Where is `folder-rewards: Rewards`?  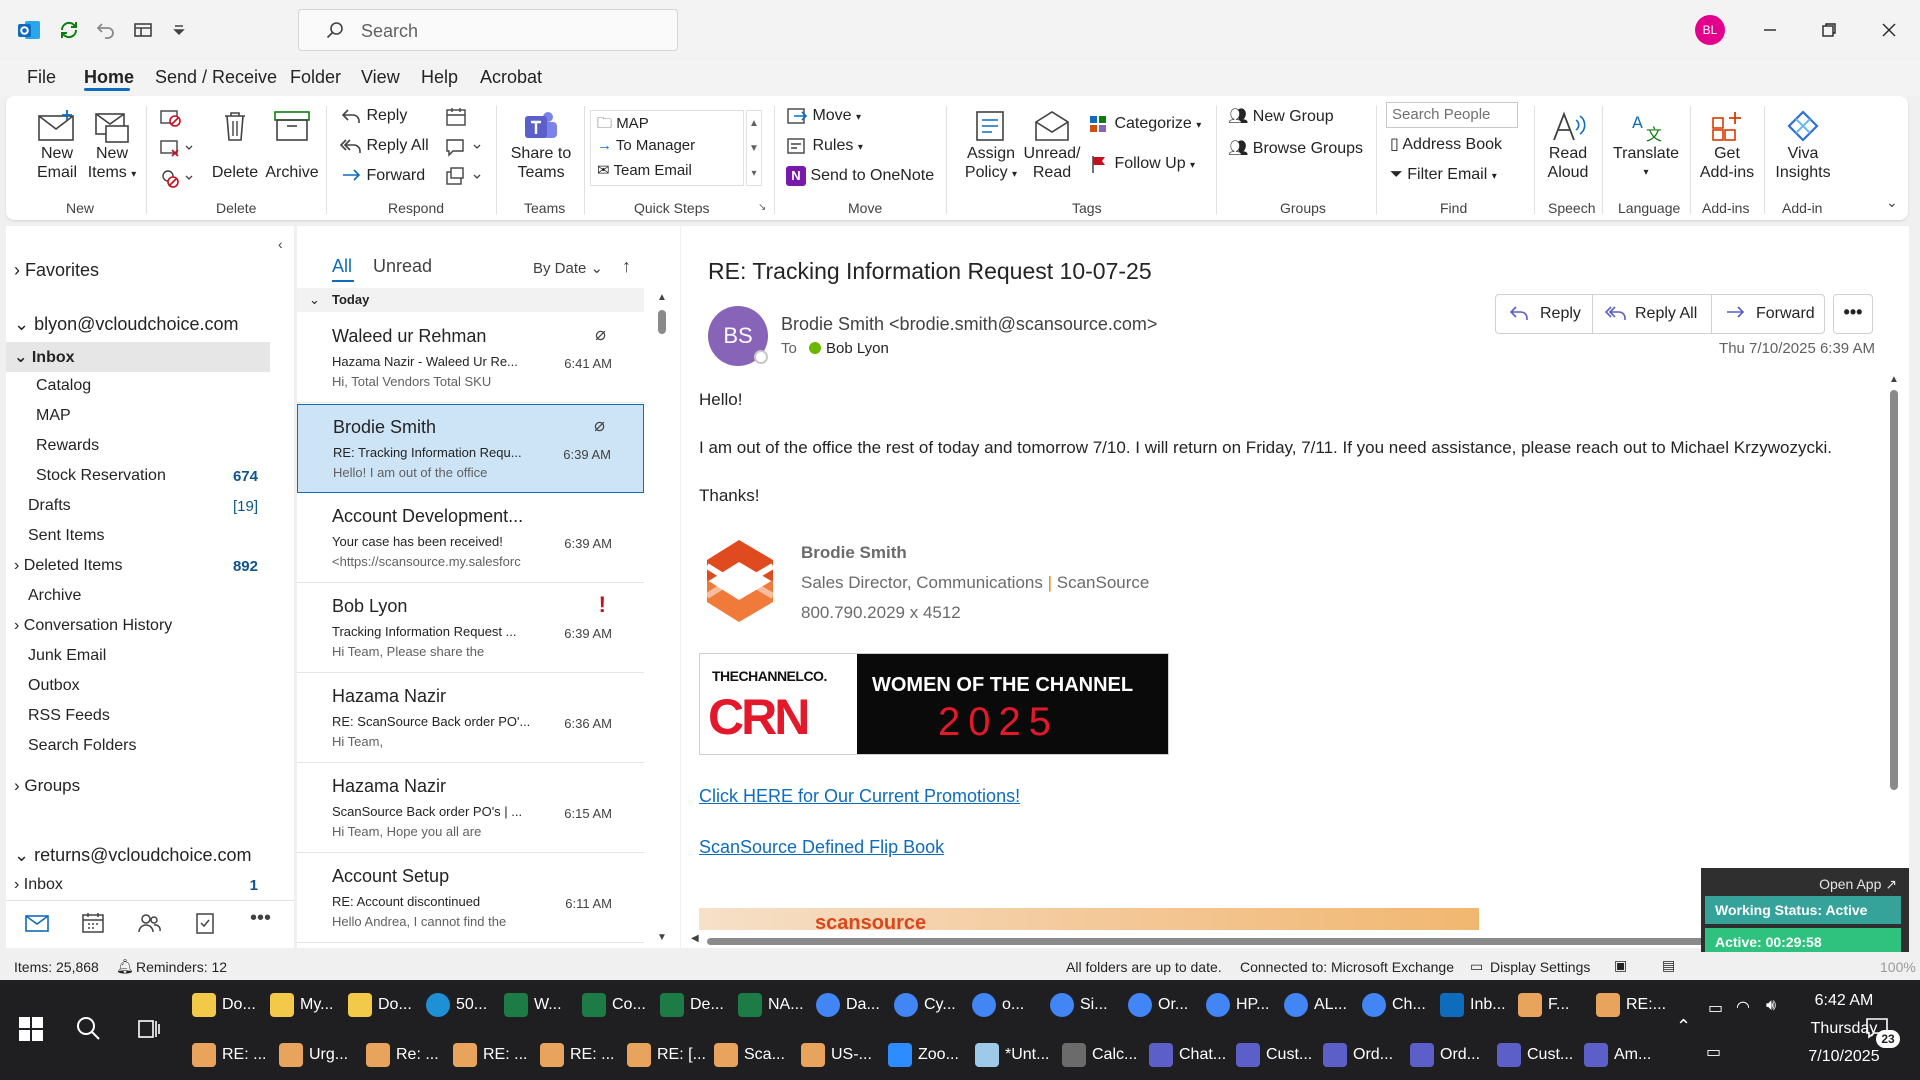 folder-rewards: Rewards is located at coordinates (67, 446).